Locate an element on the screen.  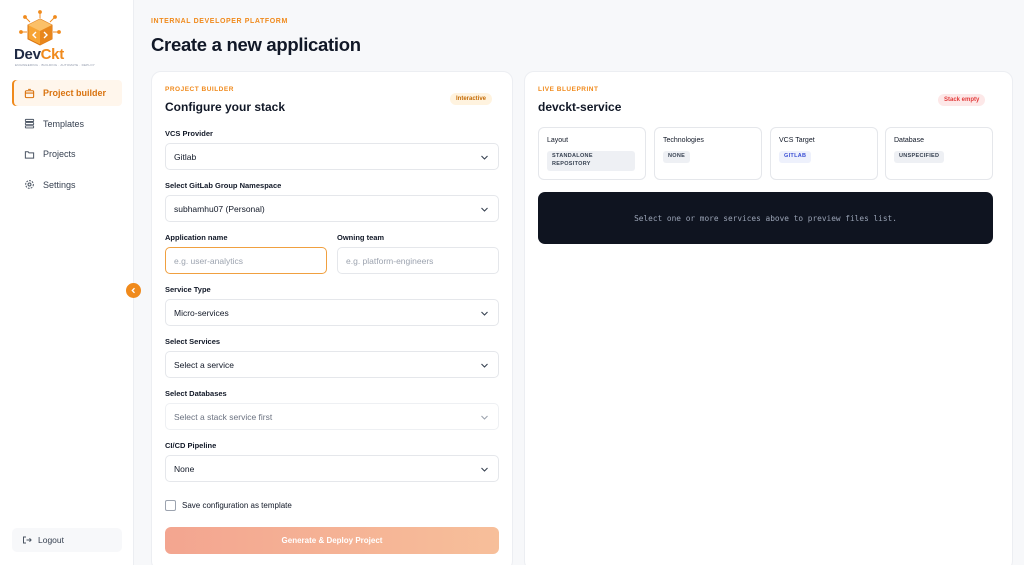
services-label: Select Services is located at coordinates (193, 341).